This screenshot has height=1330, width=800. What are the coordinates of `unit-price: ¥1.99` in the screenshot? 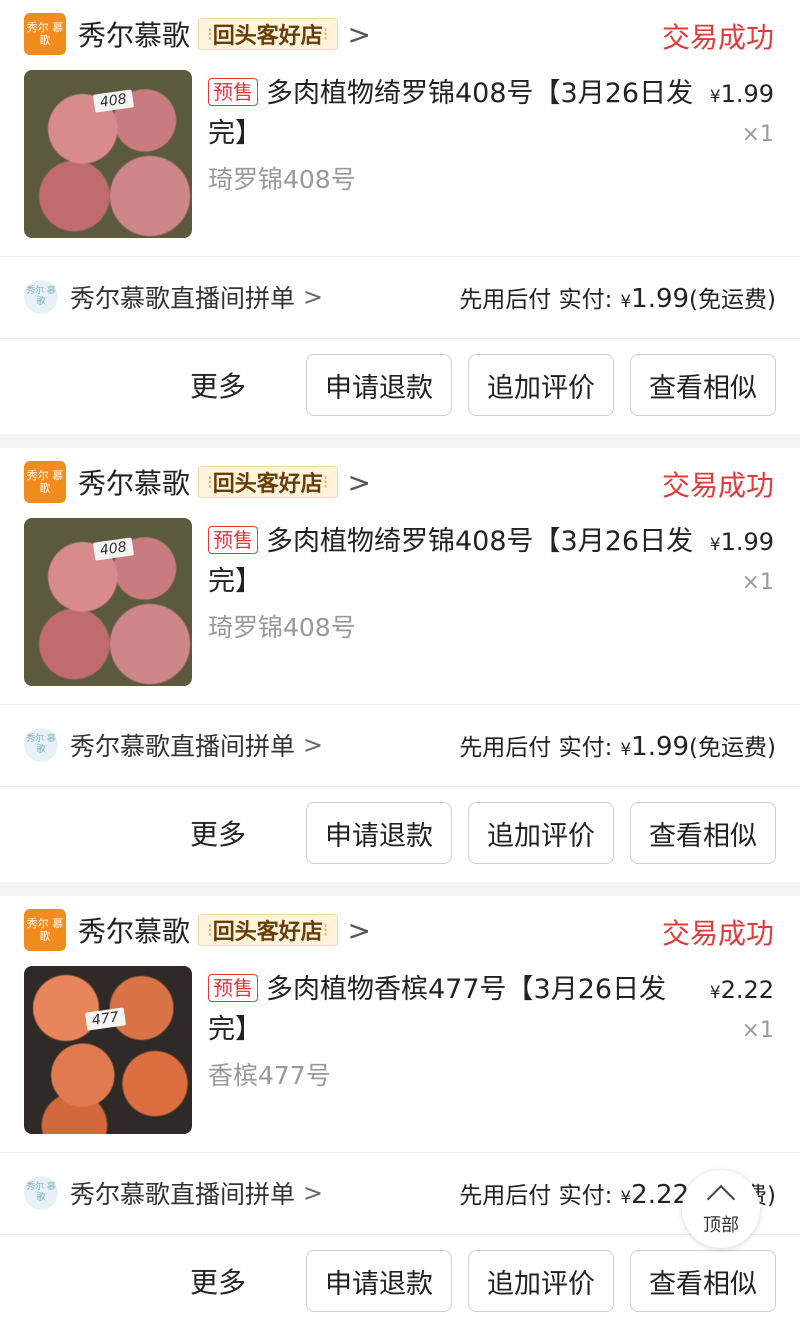 It's located at (742, 94).